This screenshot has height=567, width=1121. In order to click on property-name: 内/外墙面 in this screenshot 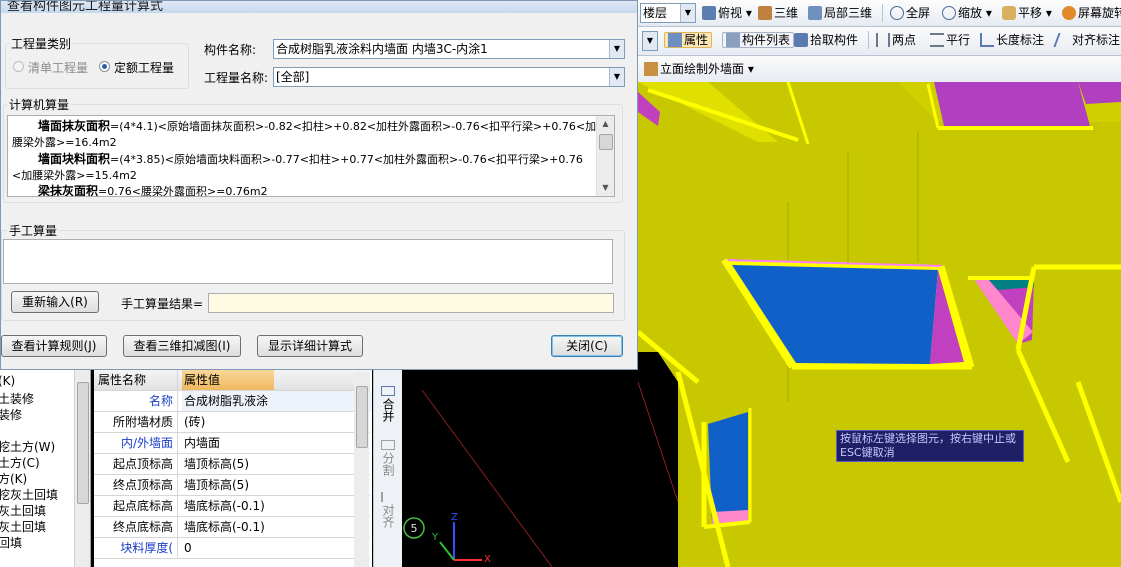, I will do `click(138, 443)`.